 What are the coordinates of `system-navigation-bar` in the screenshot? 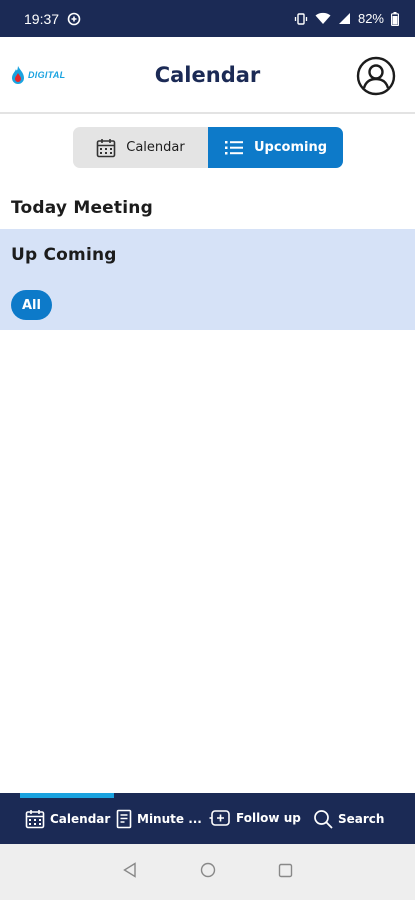 It's located at (207, 872).